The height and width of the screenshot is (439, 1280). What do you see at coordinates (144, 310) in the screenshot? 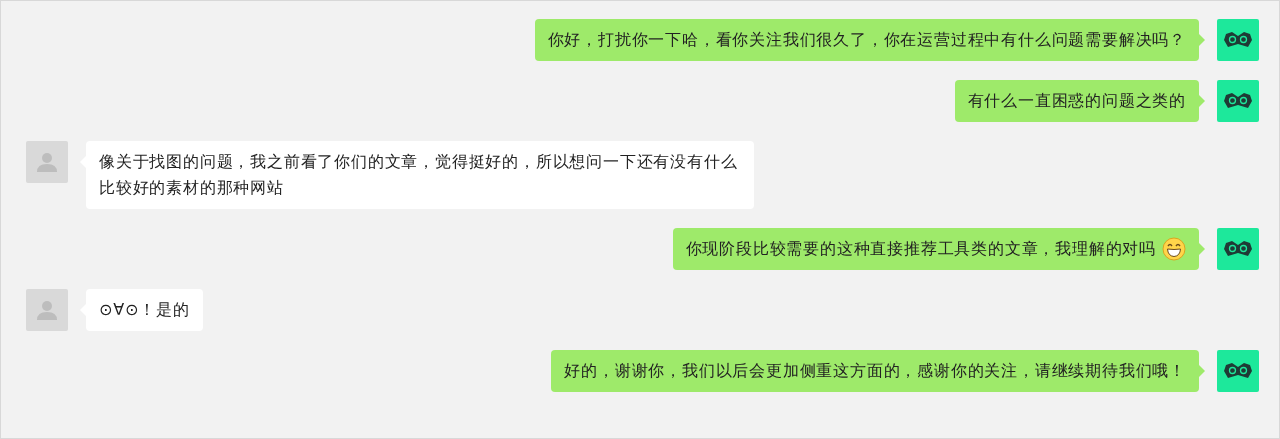
I see `message-text: ⊙∀⊙！是的` at bounding box center [144, 310].